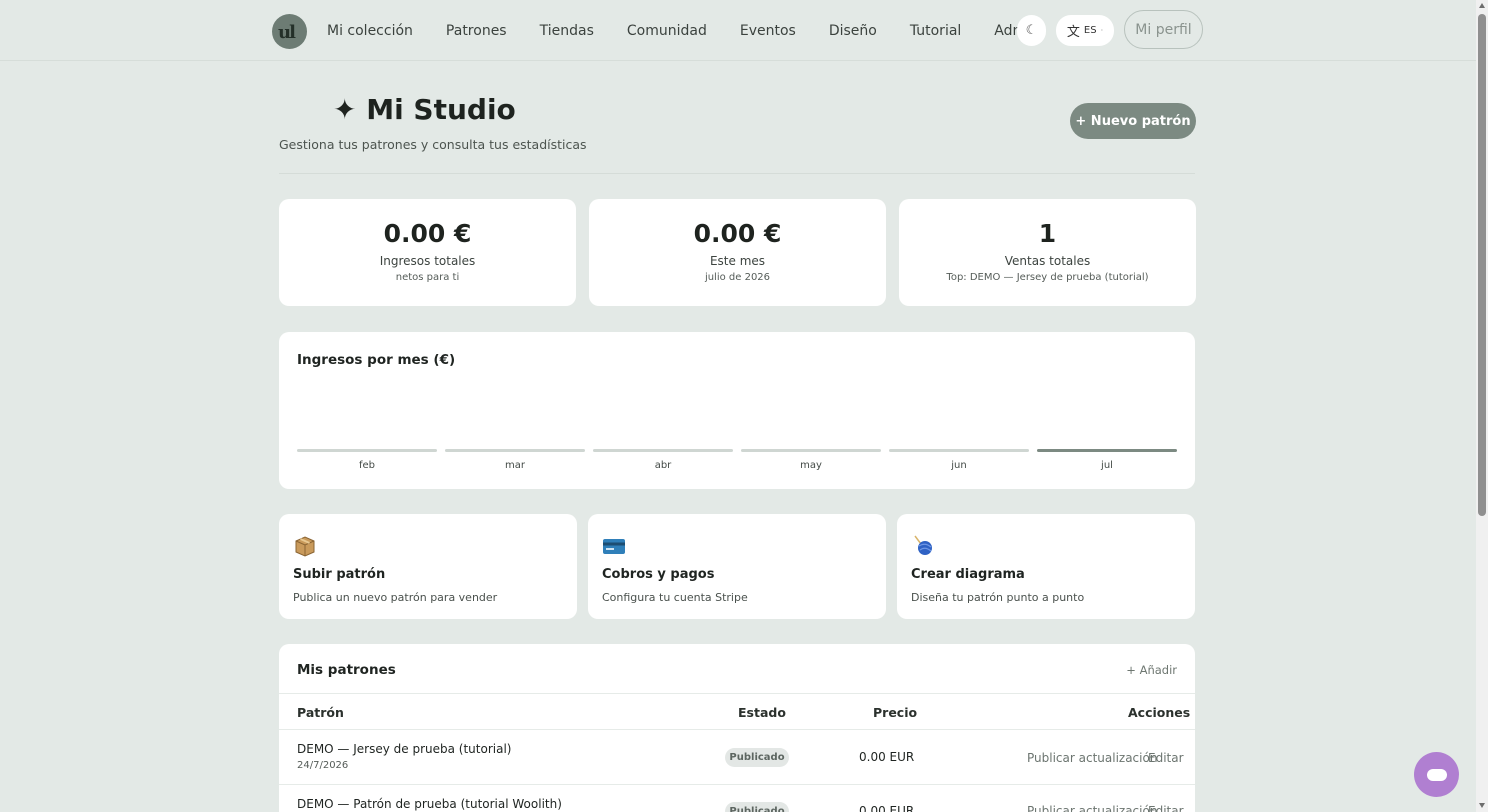 The image size is (1488, 812). What do you see at coordinates (1133, 121) in the screenshot?
I see `new-pattern-button: + Nuevo patrón` at bounding box center [1133, 121].